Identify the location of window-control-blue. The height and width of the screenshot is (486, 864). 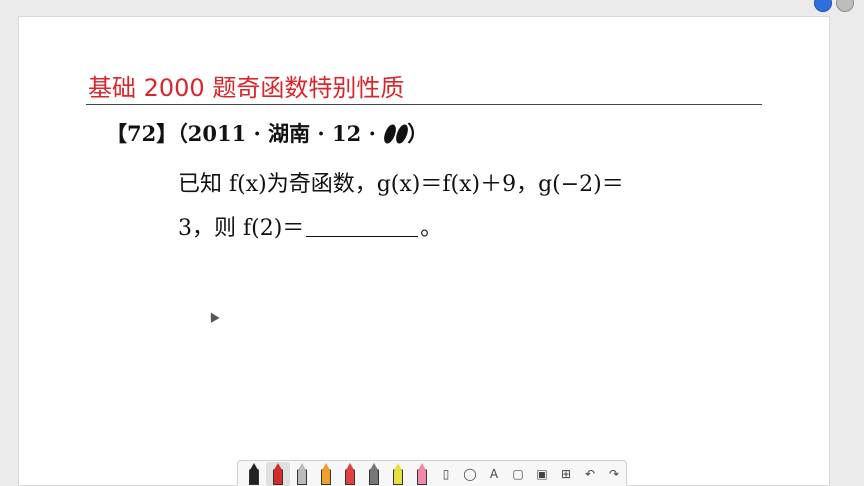
(823, 6).